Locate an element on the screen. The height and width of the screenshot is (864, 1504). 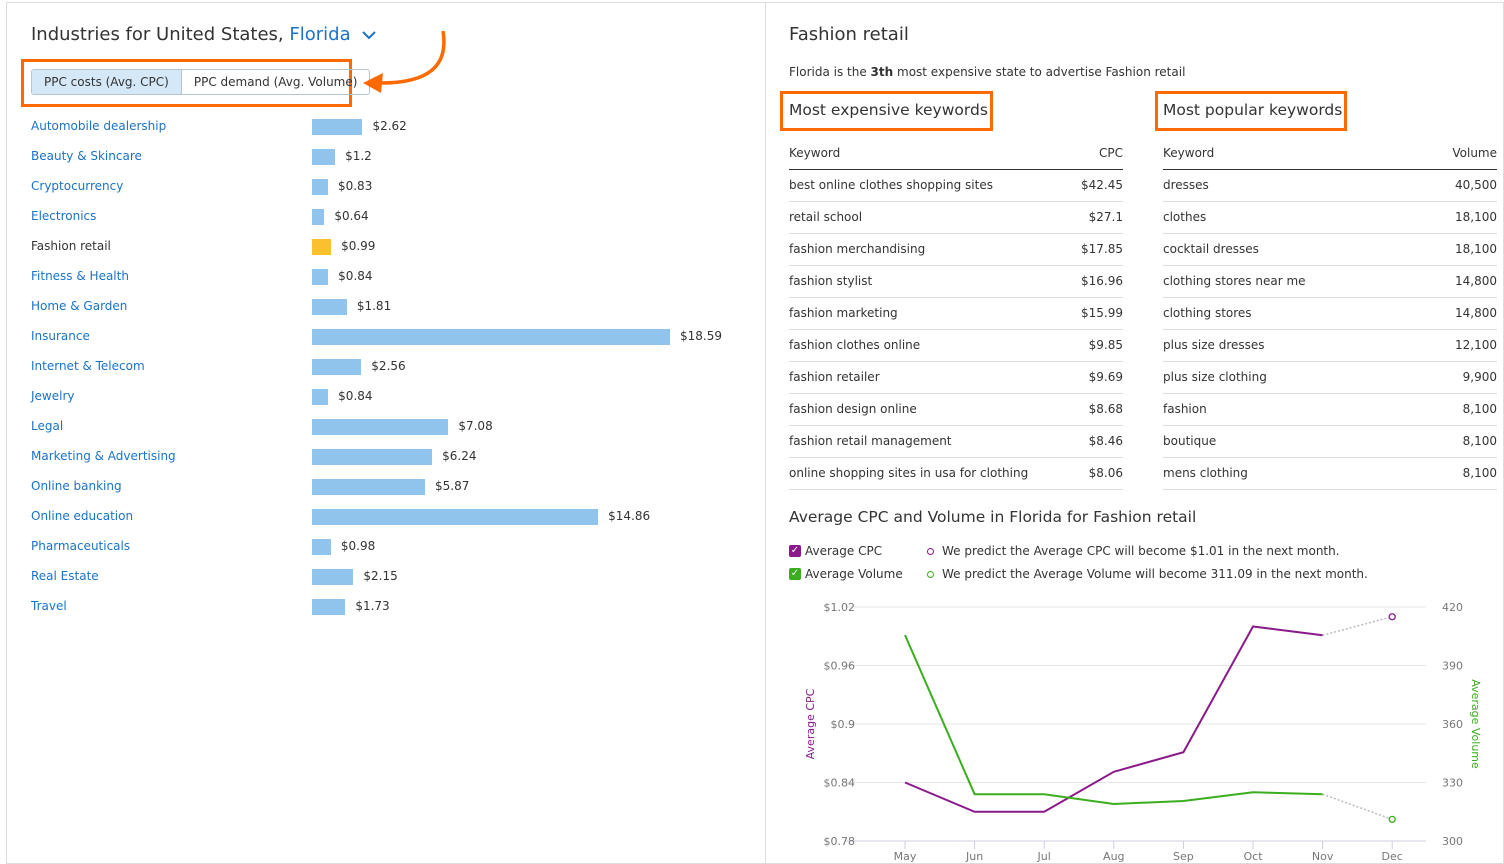
table-row: plus size dresses 12,100 is located at coordinates (1330, 346).